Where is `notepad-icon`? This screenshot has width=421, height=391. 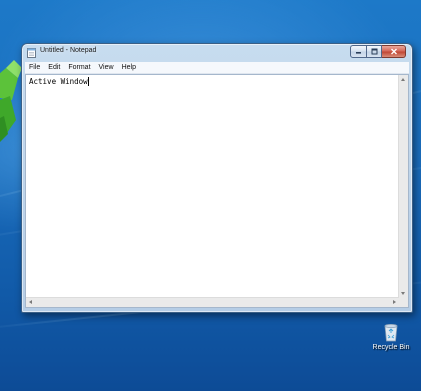
notepad-icon is located at coordinates (31, 53).